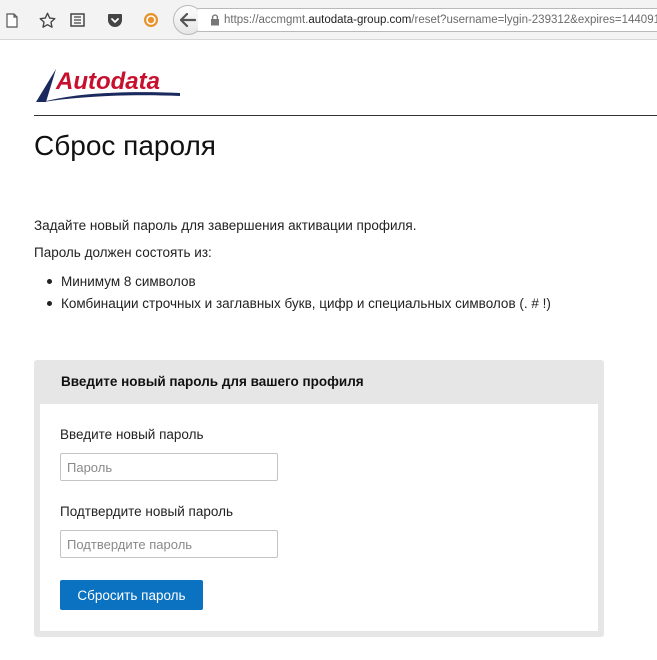 The width and height of the screenshot is (657, 660). What do you see at coordinates (77, 20) in the screenshot?
I see `reading-list-icon` at bounding box center [77, 20].